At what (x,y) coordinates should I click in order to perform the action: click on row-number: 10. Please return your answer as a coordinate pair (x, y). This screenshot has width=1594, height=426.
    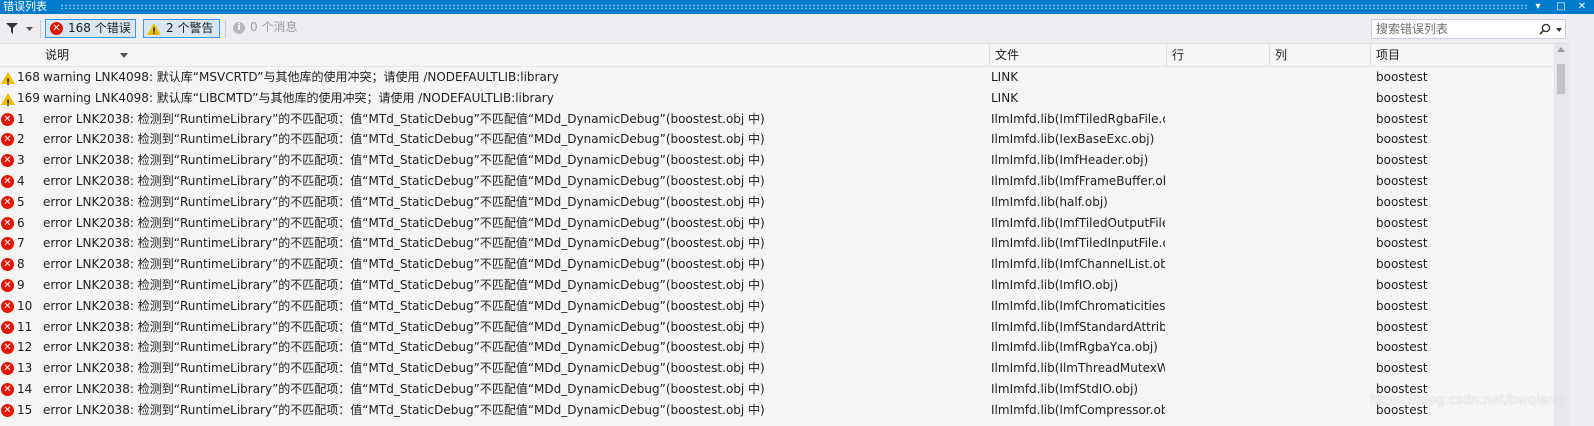
    Looking at the image, I should click on (25, 305).